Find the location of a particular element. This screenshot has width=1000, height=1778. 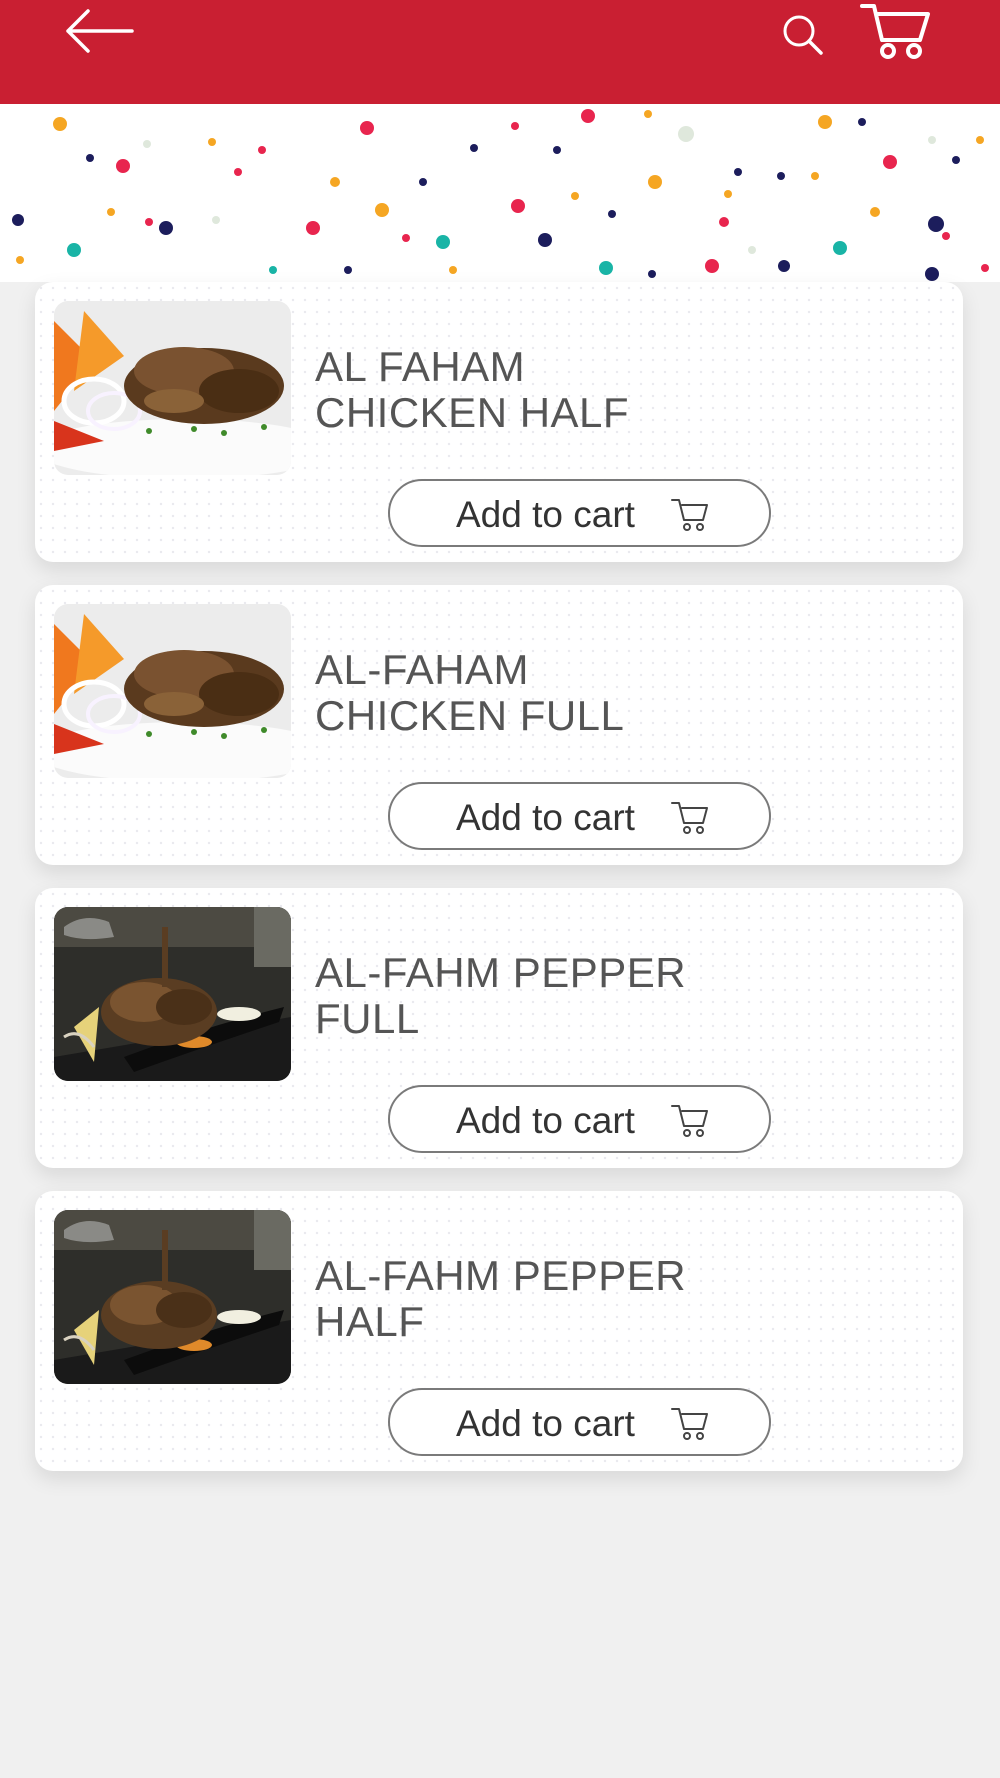

product-title: AL-FAHM PEPPER HALF is located at coordinates (501, 1298).